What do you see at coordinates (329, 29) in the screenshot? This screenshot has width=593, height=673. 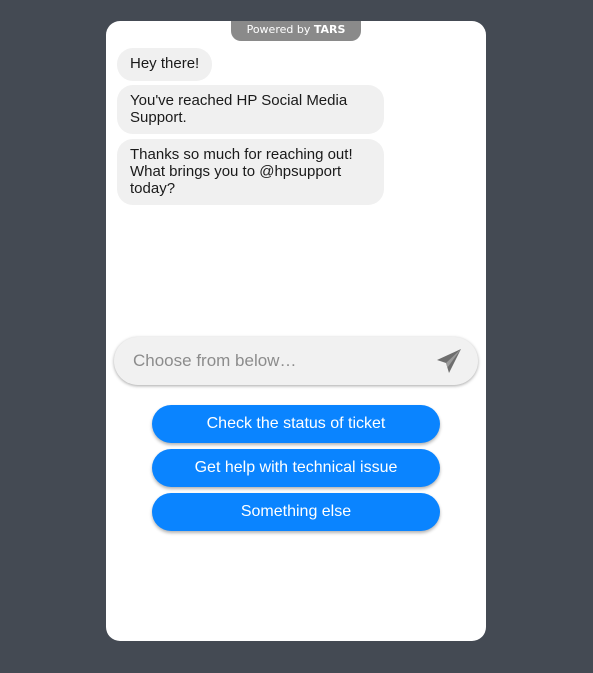 I see `powered-by-brand: TARS` at bounding box center [329, 29].